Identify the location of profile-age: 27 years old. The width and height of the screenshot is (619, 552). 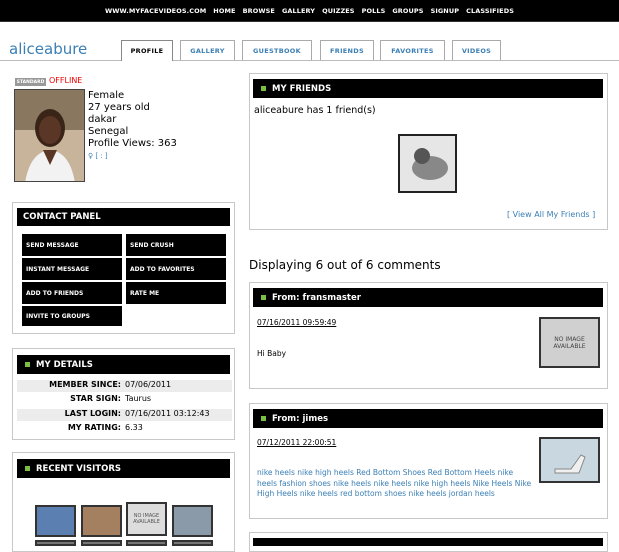
(119, 107).